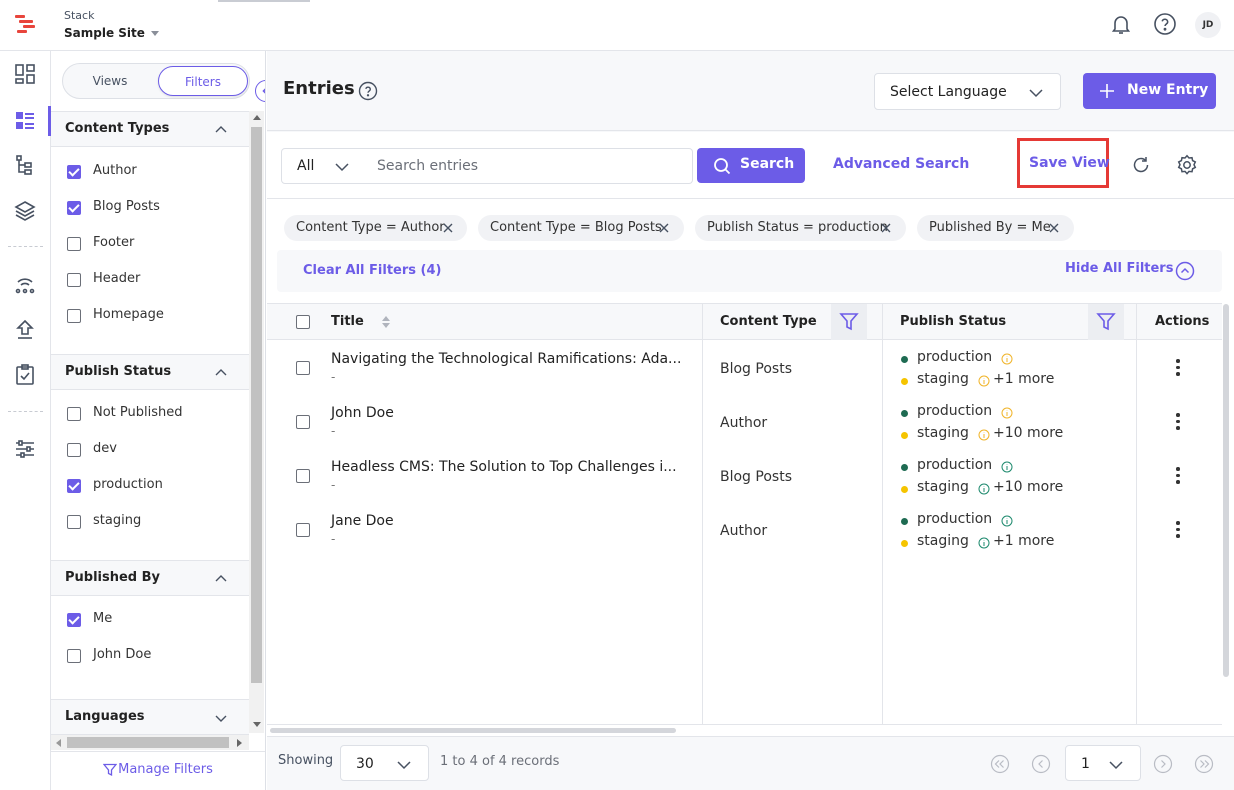  What do you see at coordinates (25, 449) in the screenshot?
I see `settings-sliders-icon` at bounding box center [25, 449].